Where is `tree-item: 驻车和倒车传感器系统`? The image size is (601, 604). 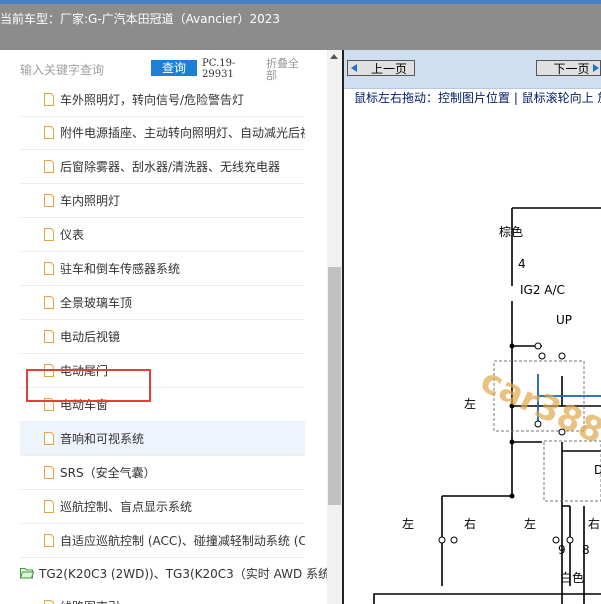
tree-item: 驻车和倒车传感器系统 is located at coordinates (162, 269).